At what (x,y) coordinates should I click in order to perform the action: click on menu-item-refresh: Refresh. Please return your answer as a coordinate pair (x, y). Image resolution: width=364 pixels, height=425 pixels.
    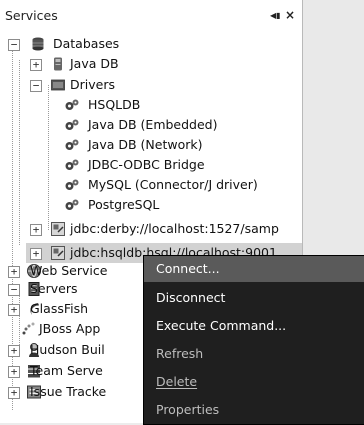
    Looking at the image, I should click on (254, 354).